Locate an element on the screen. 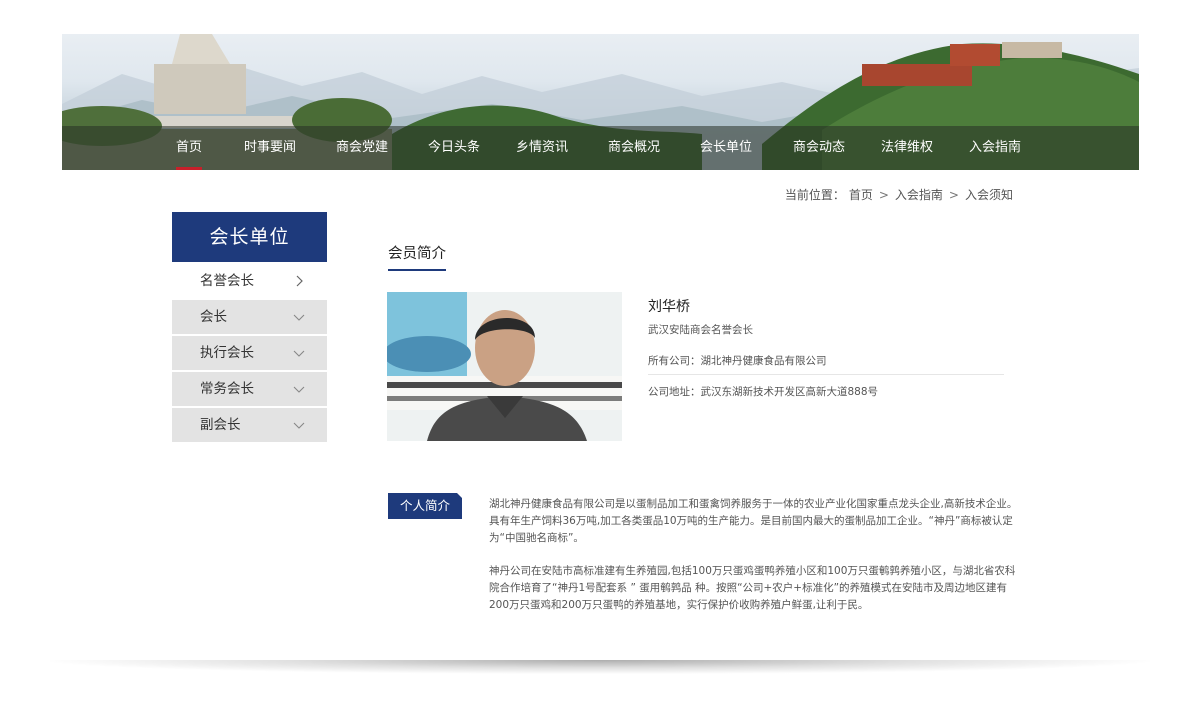 The image size is (1200, 702). sidebar-item-executive-president: 执行会长 is located at coordinates (249, 353).